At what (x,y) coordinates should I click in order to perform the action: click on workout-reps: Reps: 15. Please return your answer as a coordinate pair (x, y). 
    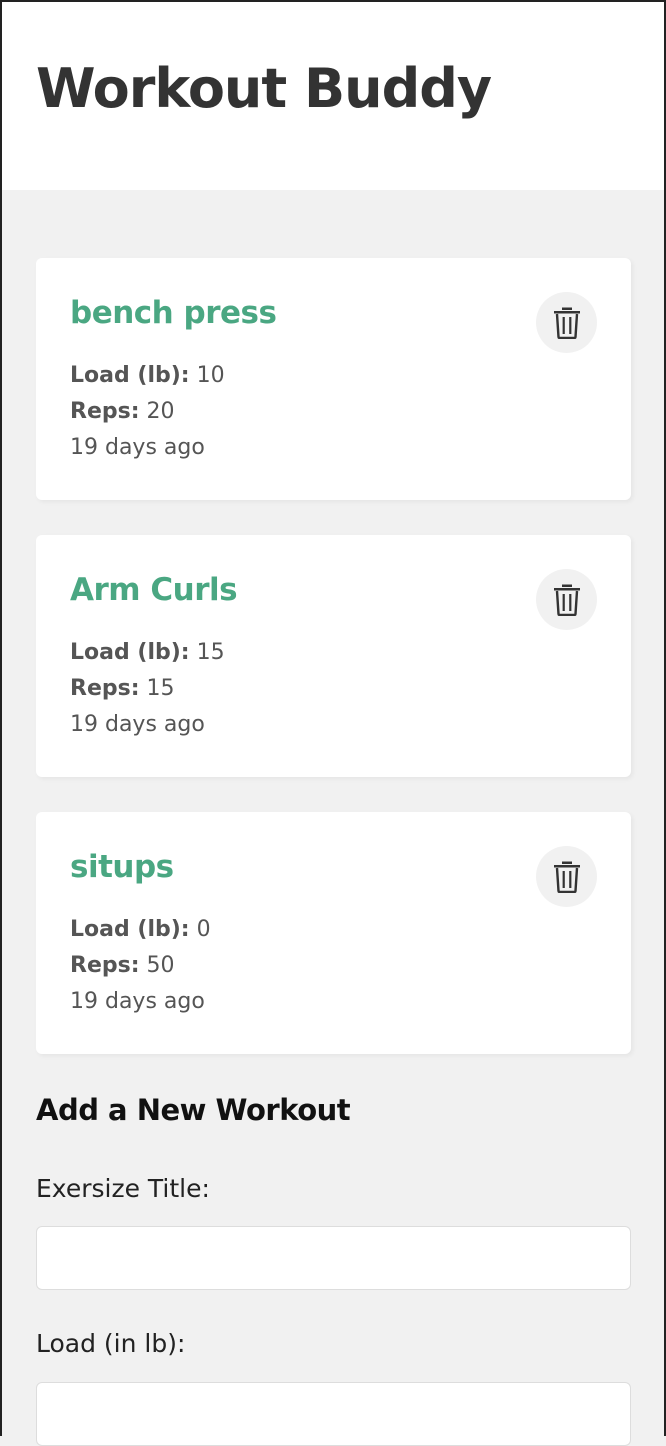
    Looking at the image, I should click on (122, 689).